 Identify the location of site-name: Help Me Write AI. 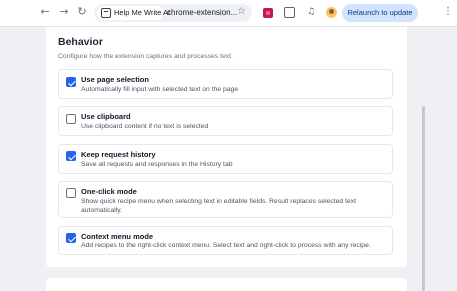
(142, 12).